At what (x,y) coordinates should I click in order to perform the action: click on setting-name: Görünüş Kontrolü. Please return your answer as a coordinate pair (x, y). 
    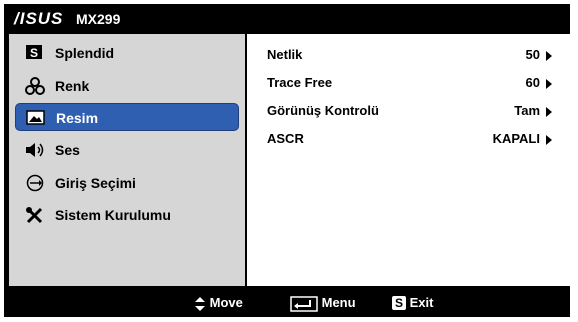
    Looking at the image, I should click on (323, 110).